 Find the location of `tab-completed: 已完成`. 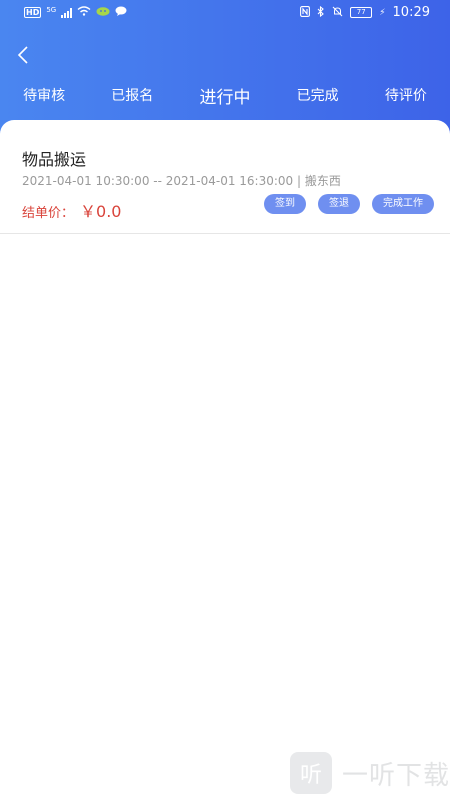

tab-completed: 已完成 is located at coordinates (318, 95).